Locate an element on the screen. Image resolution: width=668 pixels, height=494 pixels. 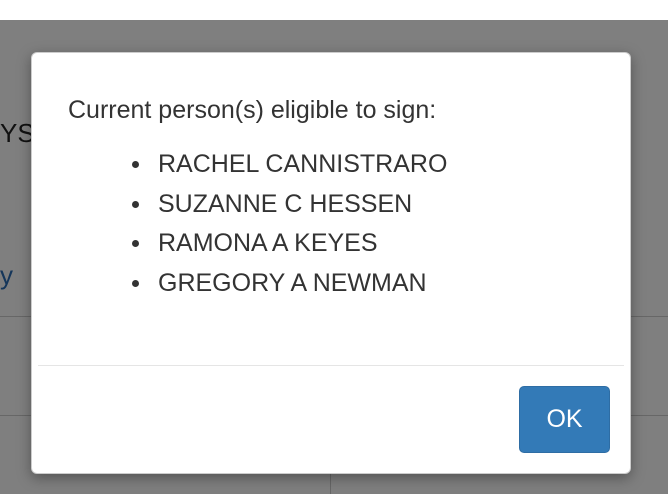
signer-name: GREGORY A NEWMAN is located at coordinates (292, 282).